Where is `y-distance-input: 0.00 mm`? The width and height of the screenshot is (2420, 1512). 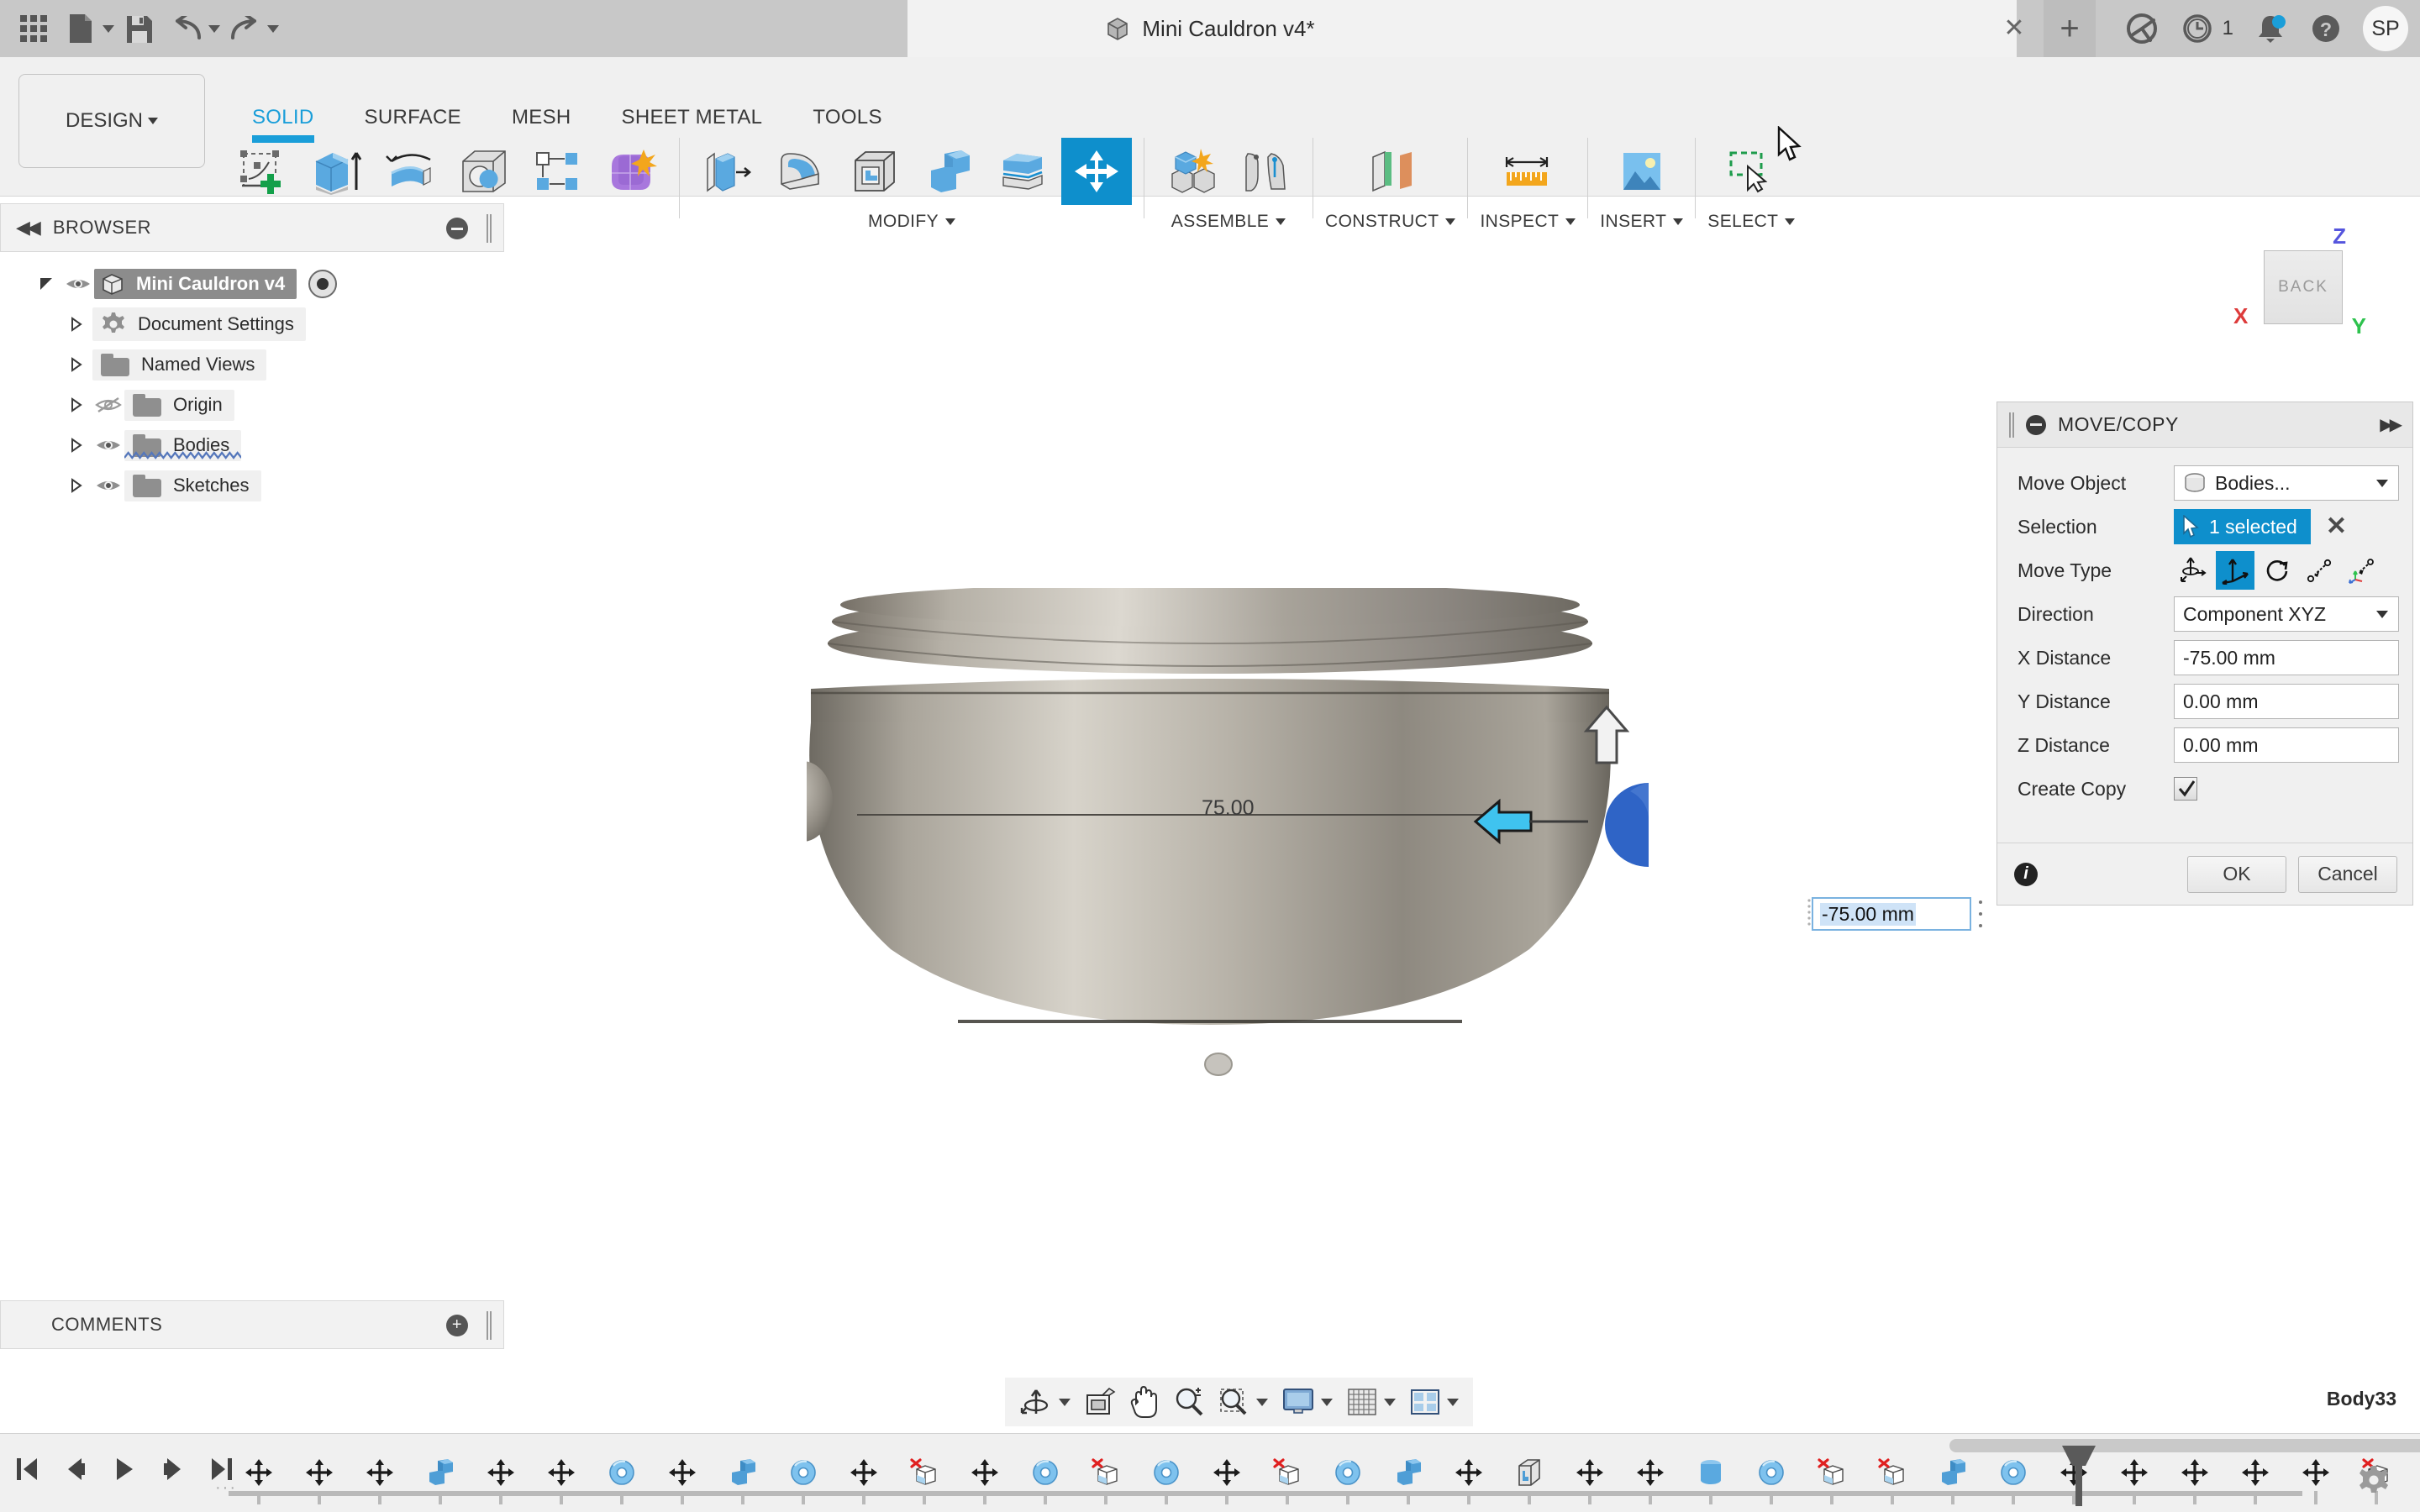
y-distance-input: 0.00 mm is located at coordinates (2286, 701).